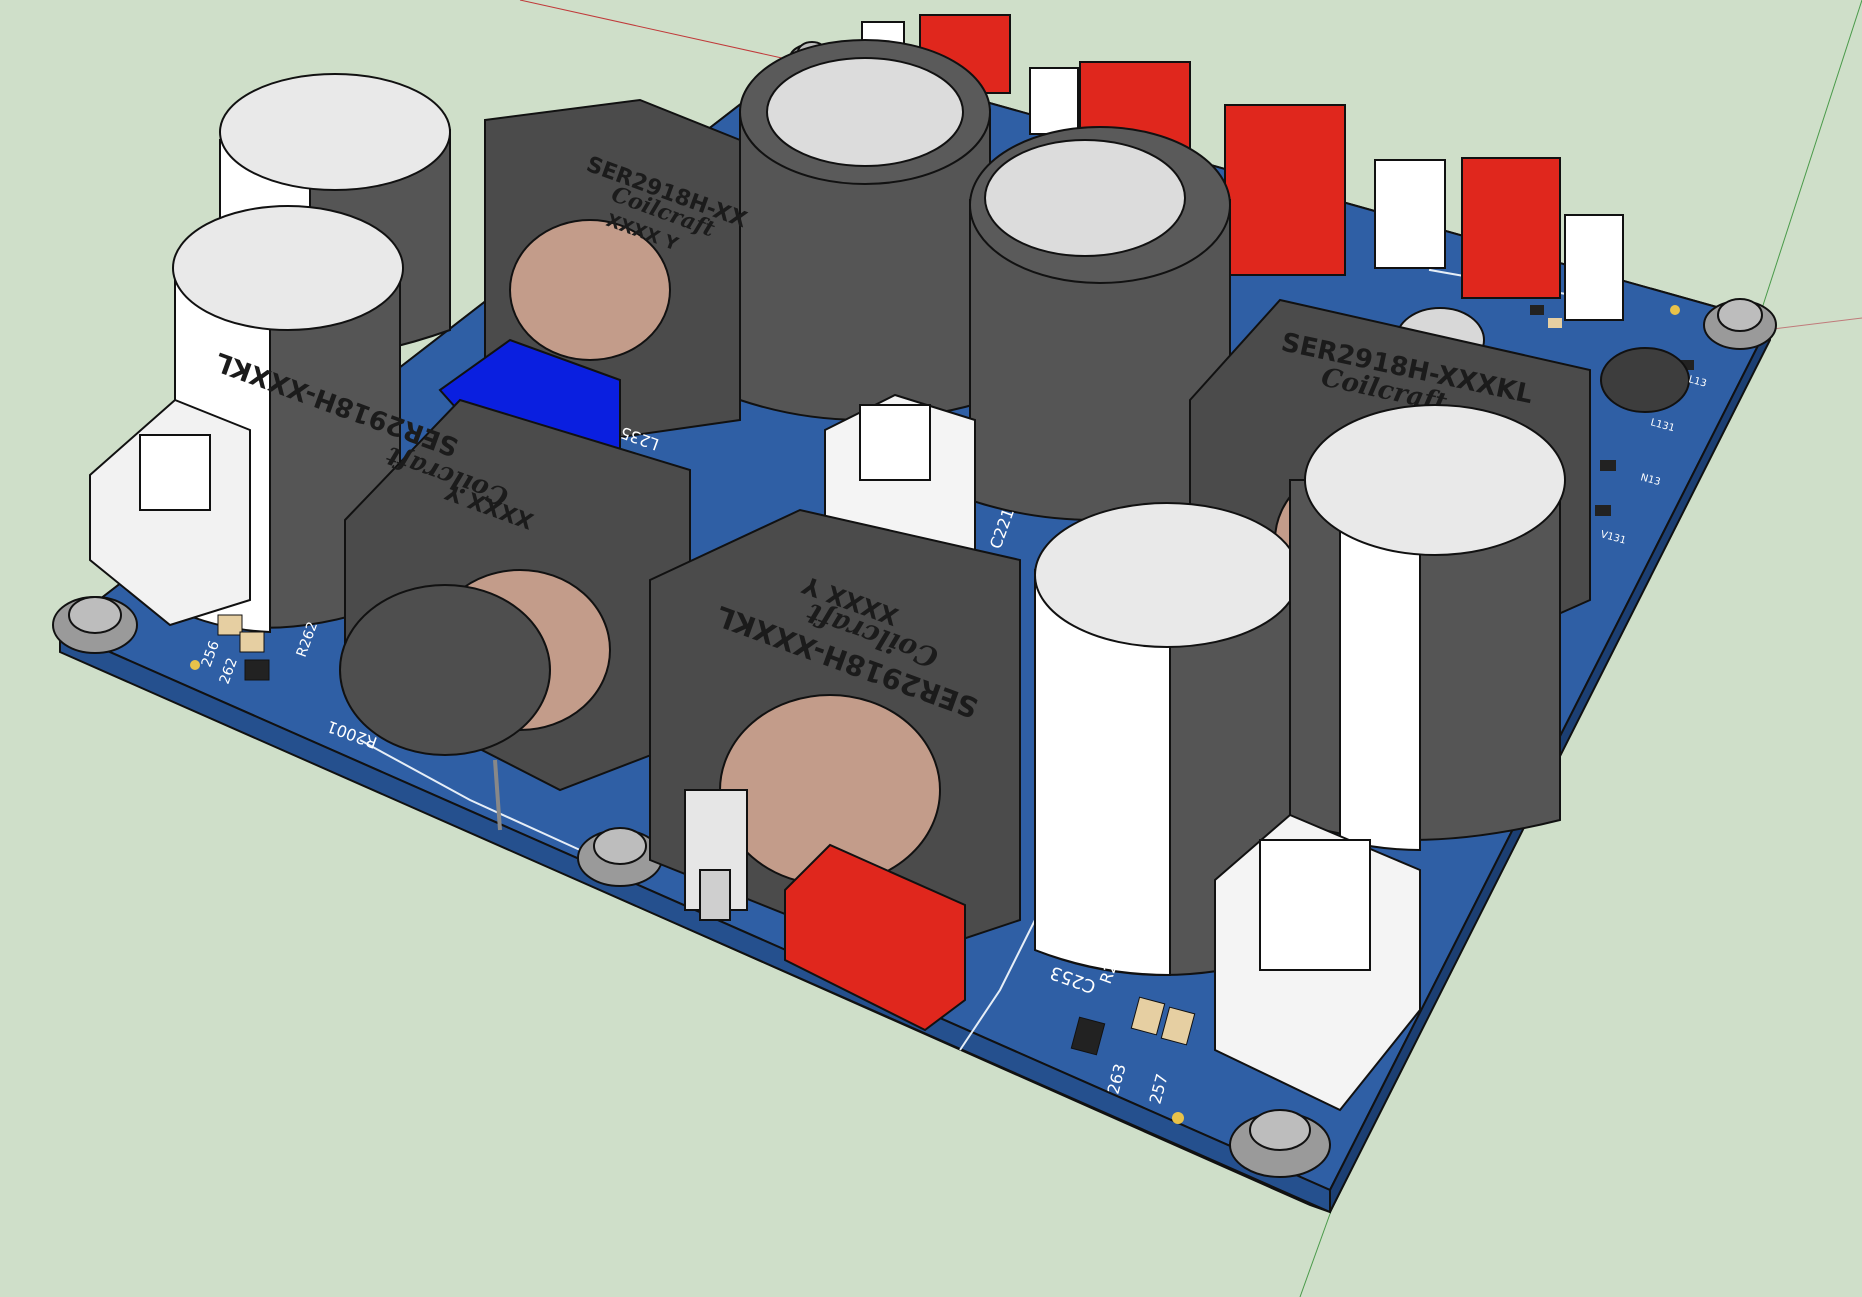 The image size is (1862, 1297). What do you see at coordinates (1645, 380) in the screenshot?
I see `smd-power-inductor` at bounding box center [1645, 380].